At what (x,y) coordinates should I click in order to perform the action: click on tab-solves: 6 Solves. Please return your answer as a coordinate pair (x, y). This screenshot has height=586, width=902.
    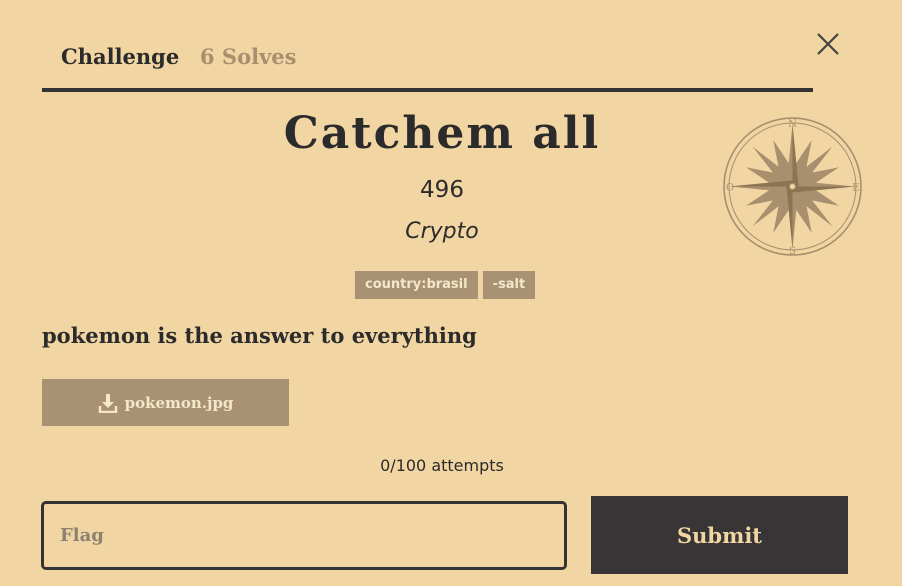
    Looking at the image, I should click on (248, 56).